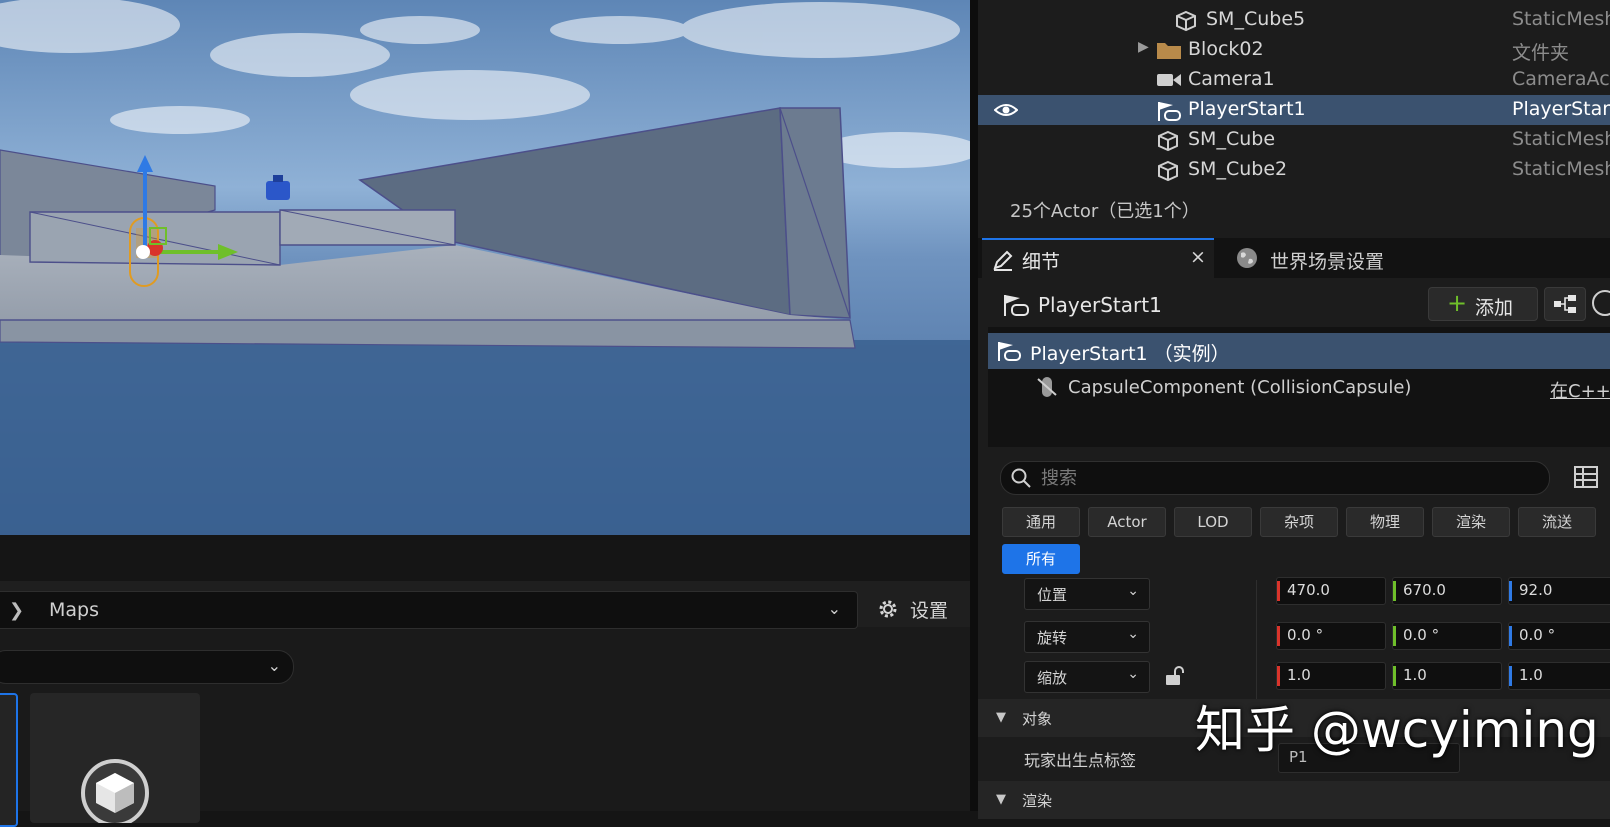 Image resolution: width=1610 pixels, height=827 pixels. I want to click on location-z-field: 92.0, so click(1559, 591).